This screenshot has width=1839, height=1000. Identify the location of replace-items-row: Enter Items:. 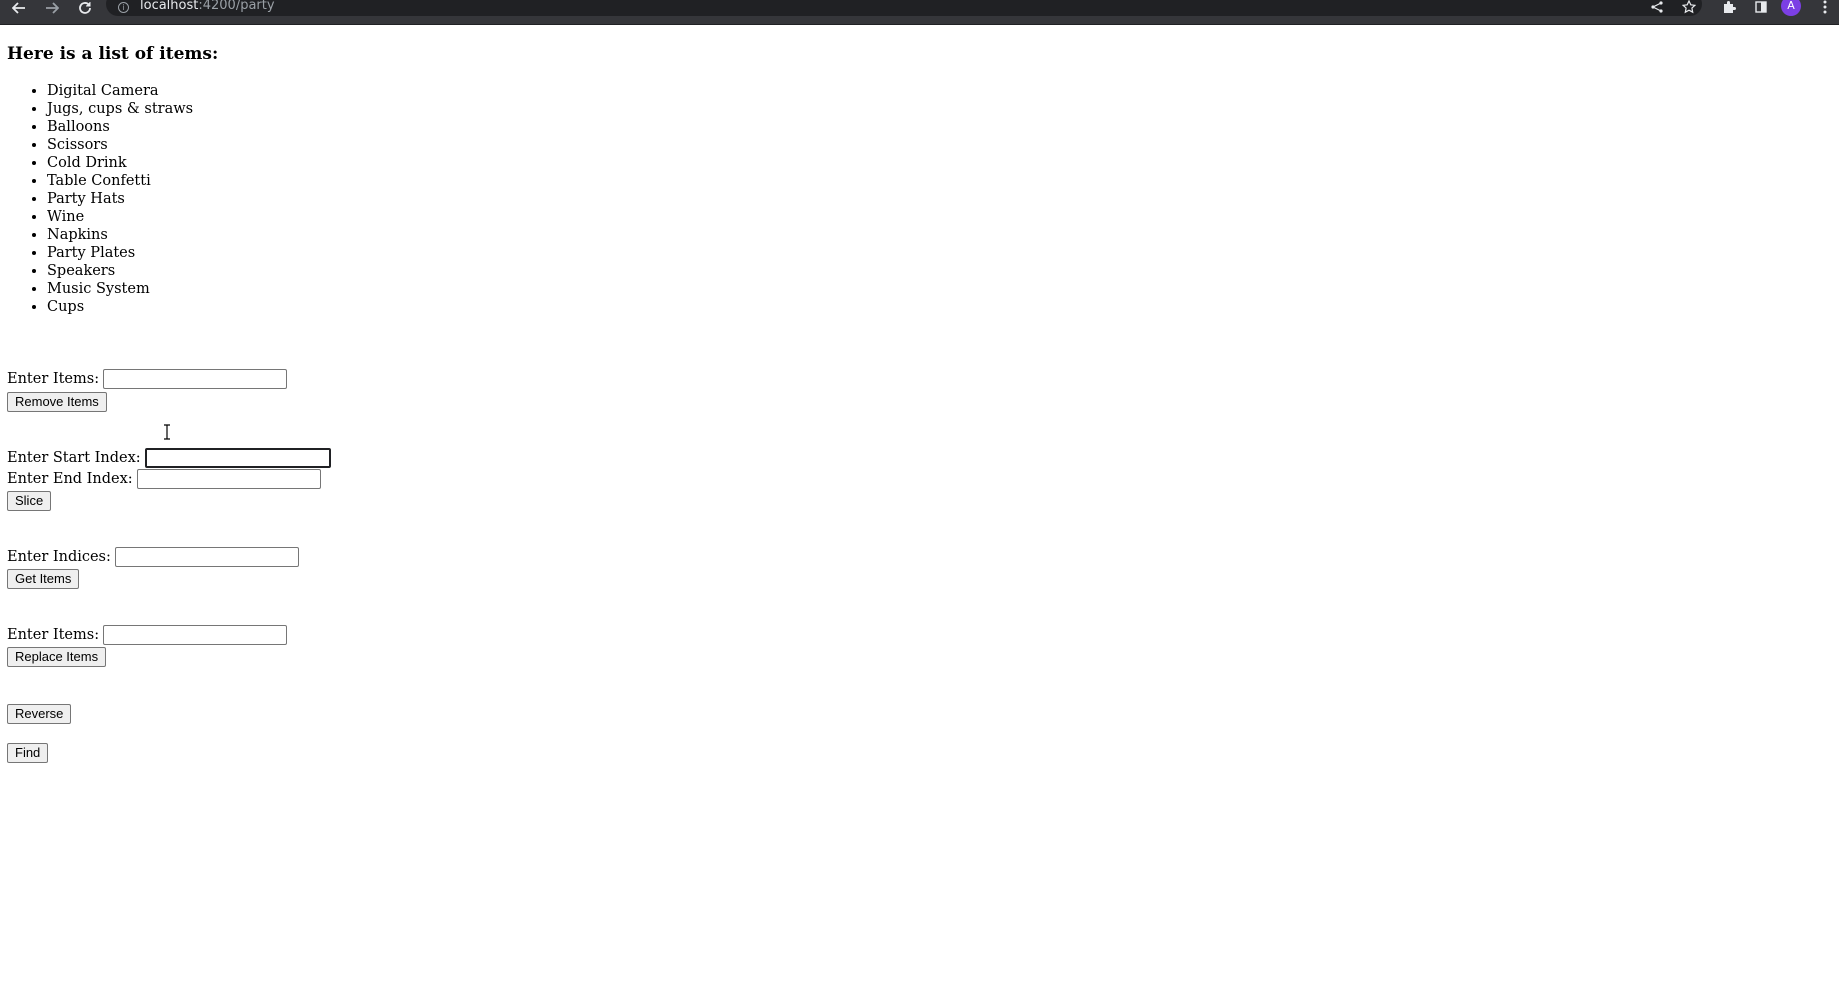
(147, 635).